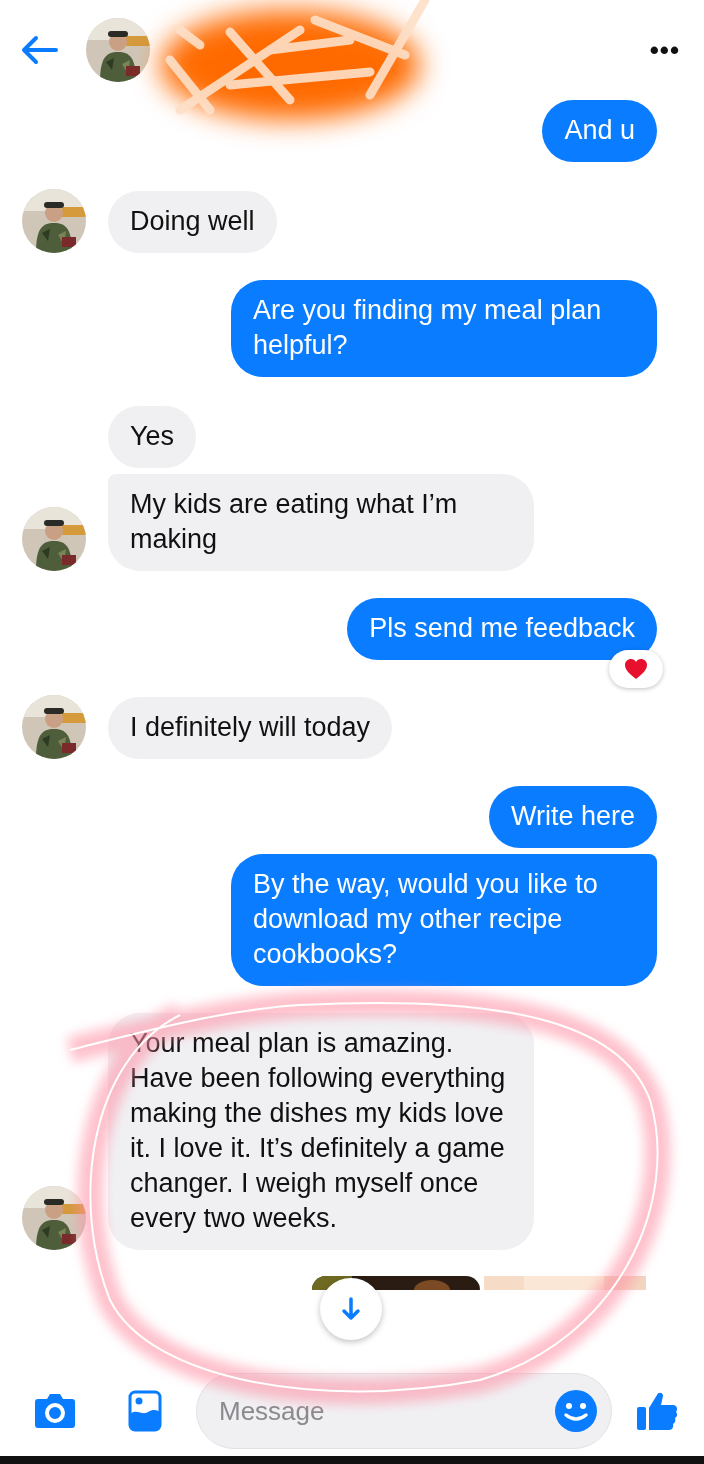 Image resolution: width=704 pixels, height=1464 pixels. What do you see at coordinates (576, 1411) in the screenshot?
I see `emoji-icon` at bounding box center [576, 1411].